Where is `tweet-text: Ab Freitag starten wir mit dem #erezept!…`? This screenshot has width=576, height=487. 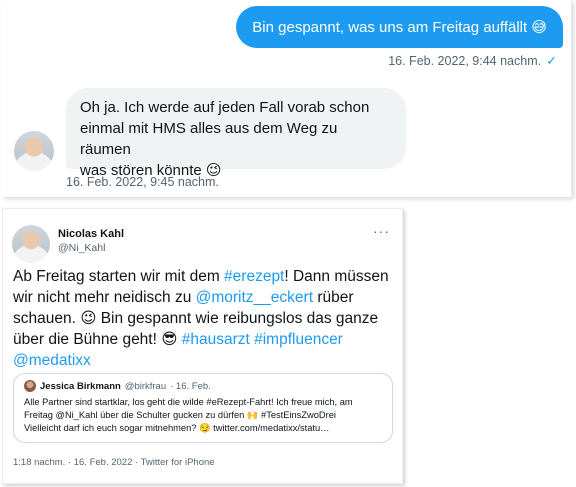
tweet-text: Ab Freitag starten wir mit dem #erezept!… is located at coordinates (205, 318).